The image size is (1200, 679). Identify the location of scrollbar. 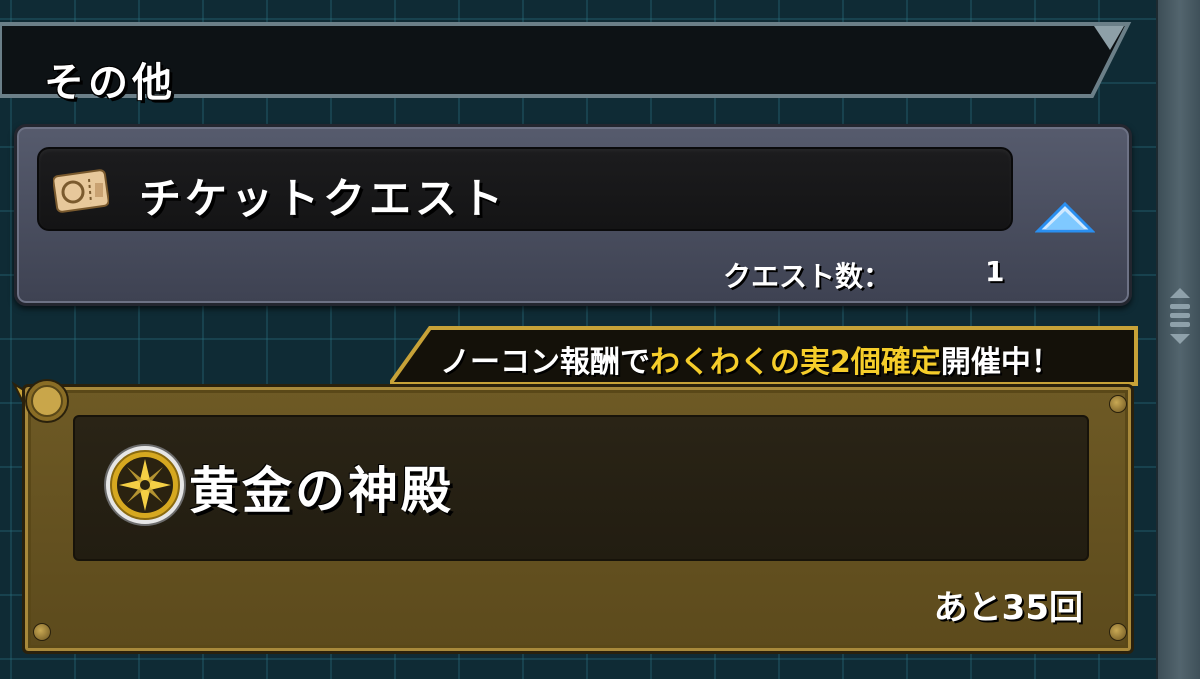
(1178, 339).